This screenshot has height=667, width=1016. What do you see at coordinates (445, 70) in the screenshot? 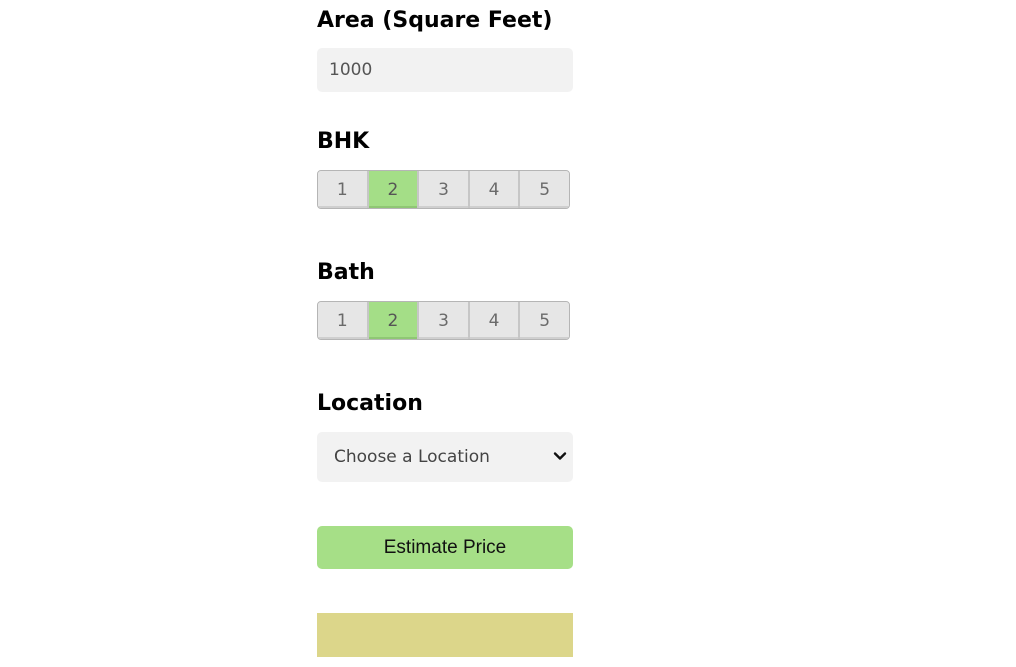
I see `area-input` at bounding box center [445, 70].